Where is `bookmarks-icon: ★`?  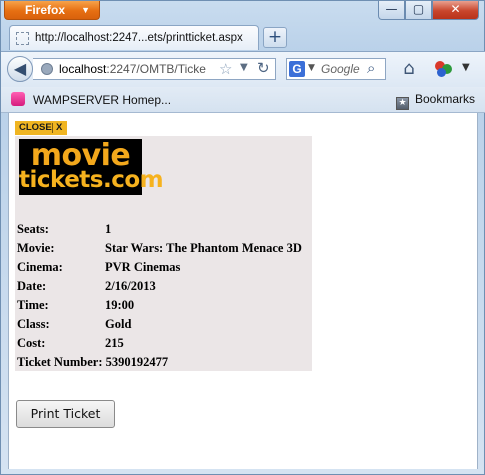
bookmarks-icon: ★ is located at coordinates (402, 103).